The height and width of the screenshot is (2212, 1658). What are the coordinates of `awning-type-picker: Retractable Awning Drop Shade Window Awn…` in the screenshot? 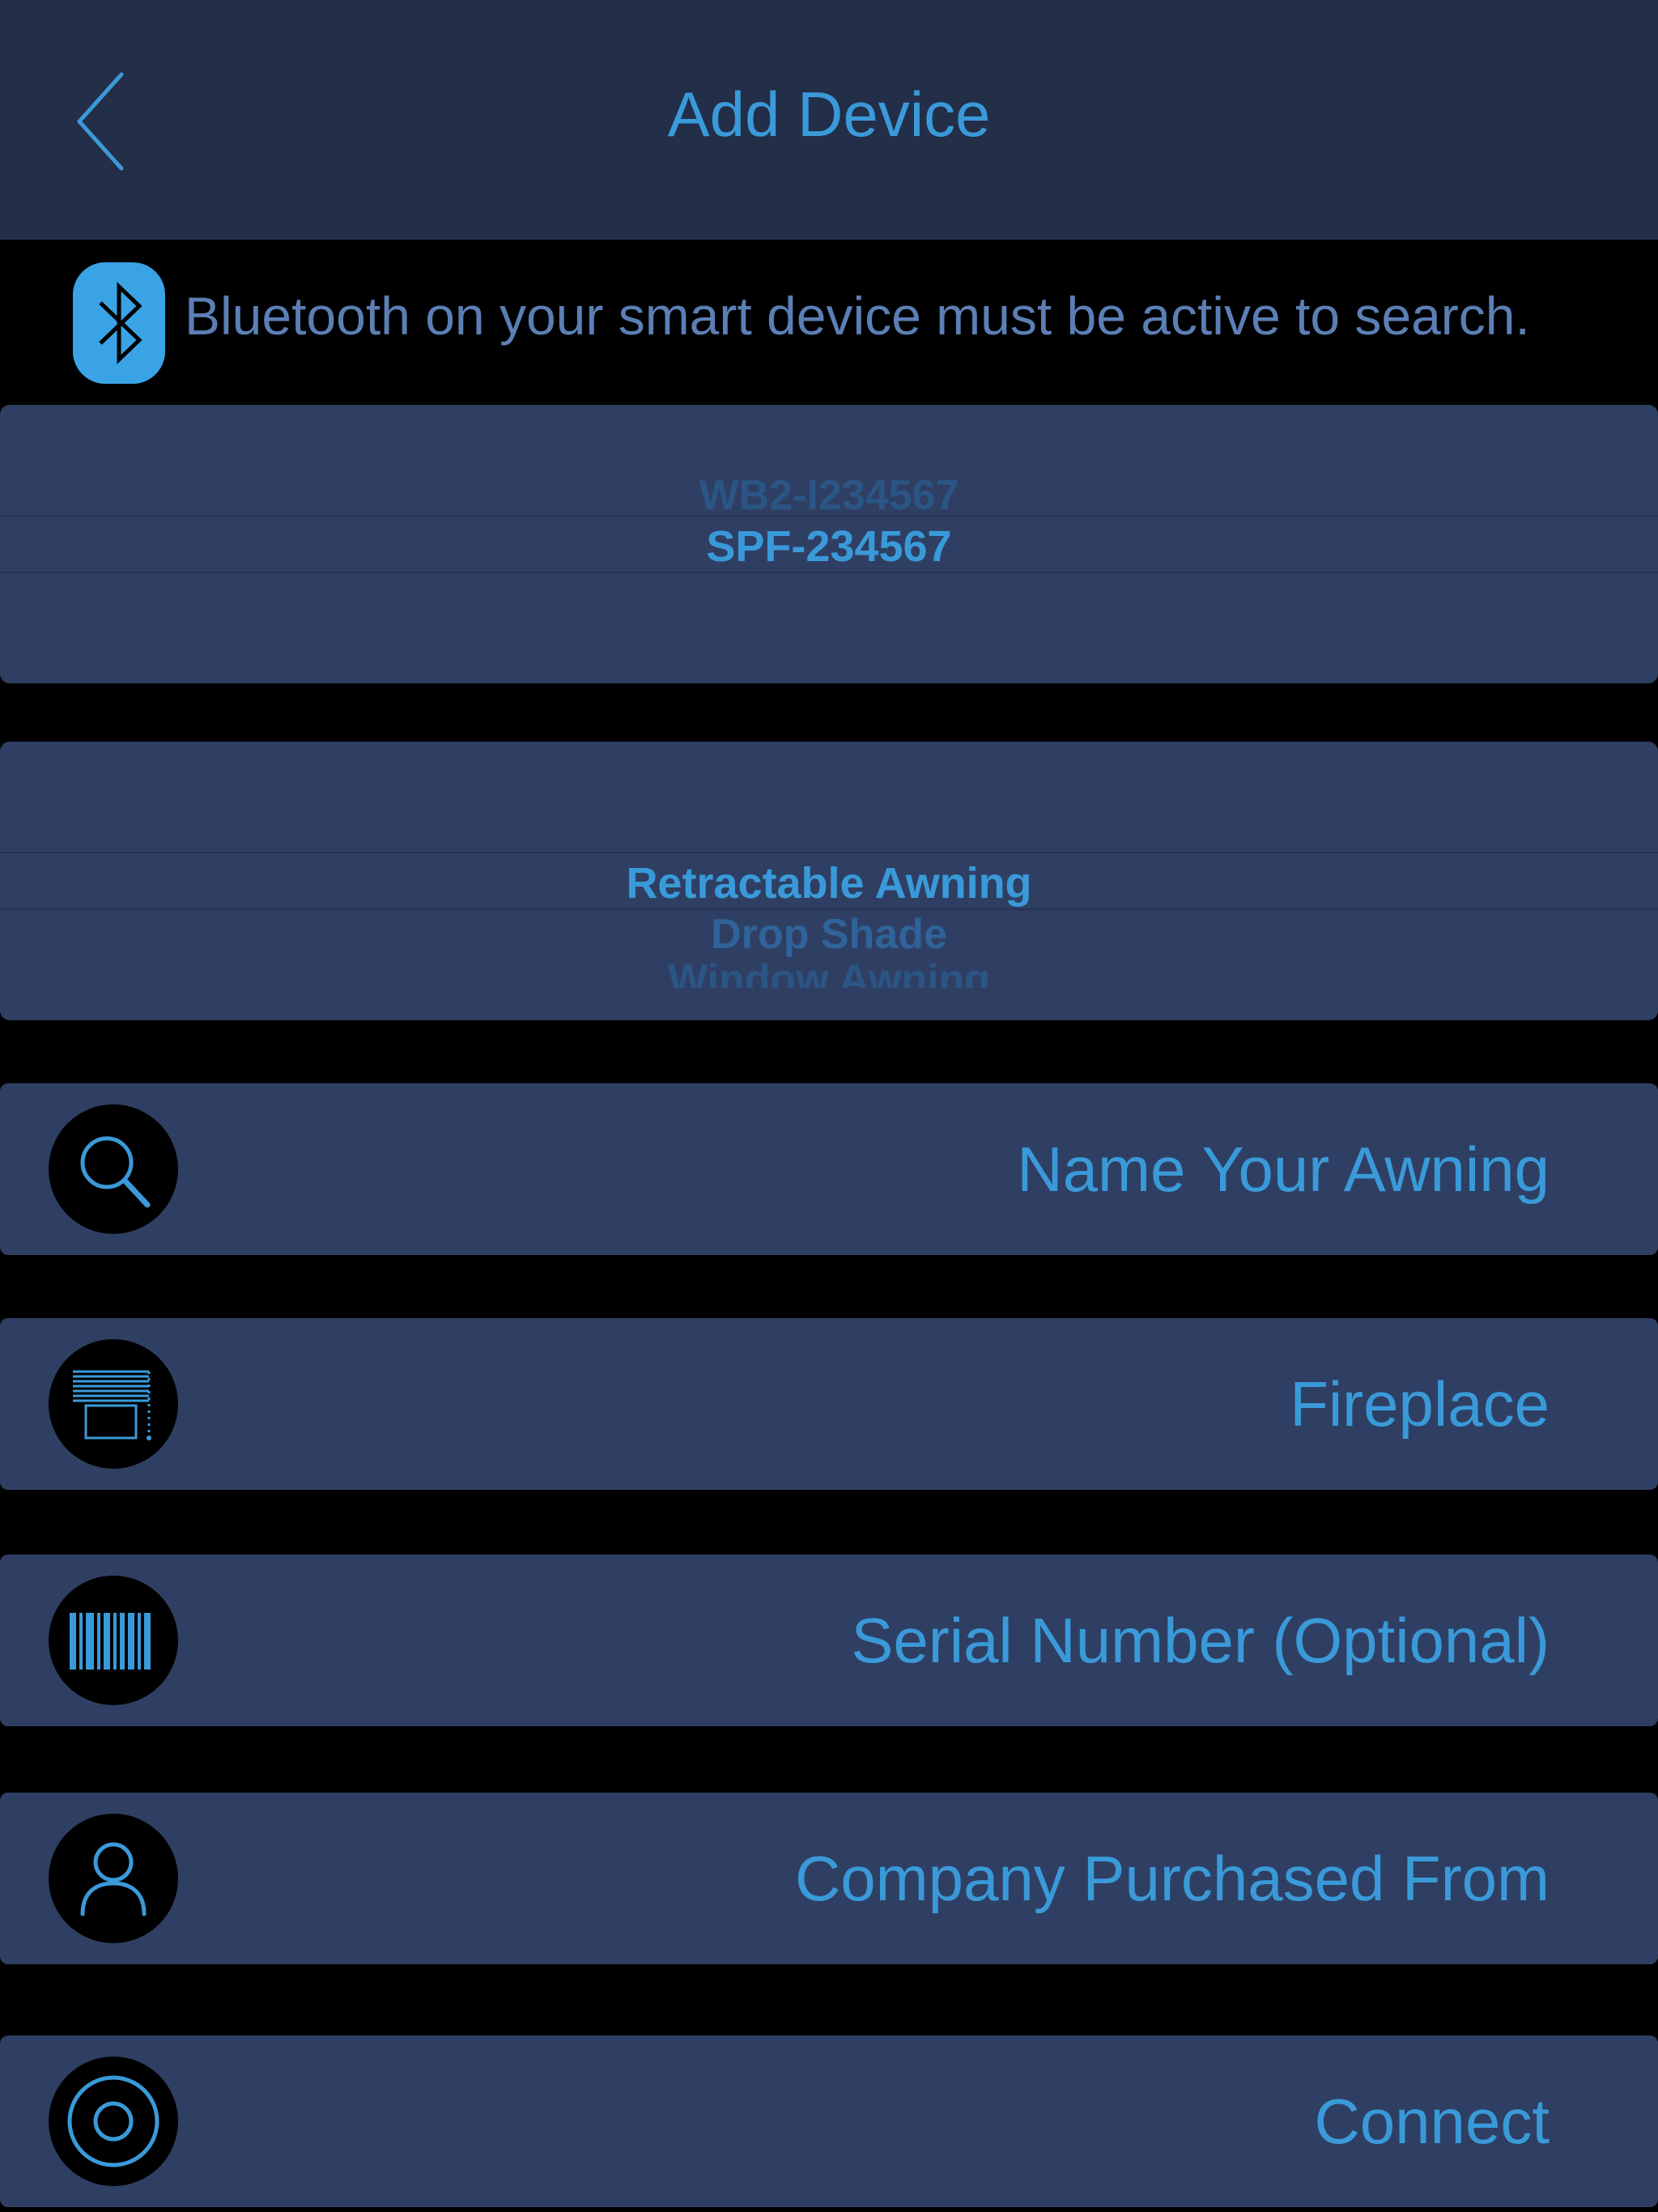 It's located at (829, 881).